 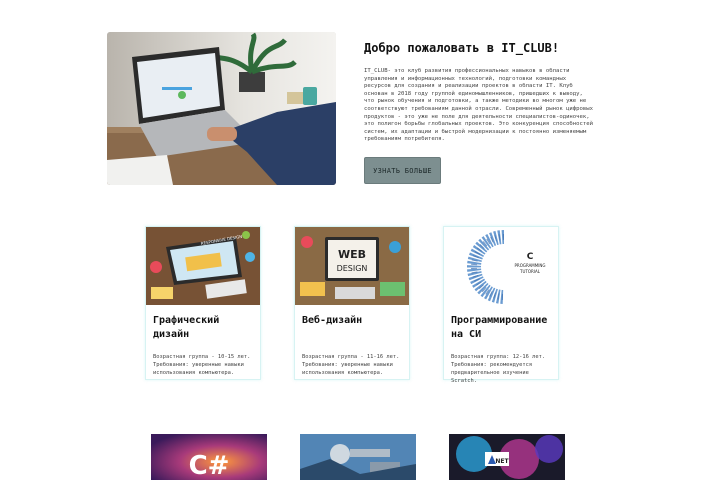 I want to click on course-thumbnail: RESPONSIVE DESIGN, so click(x=203, y=266).